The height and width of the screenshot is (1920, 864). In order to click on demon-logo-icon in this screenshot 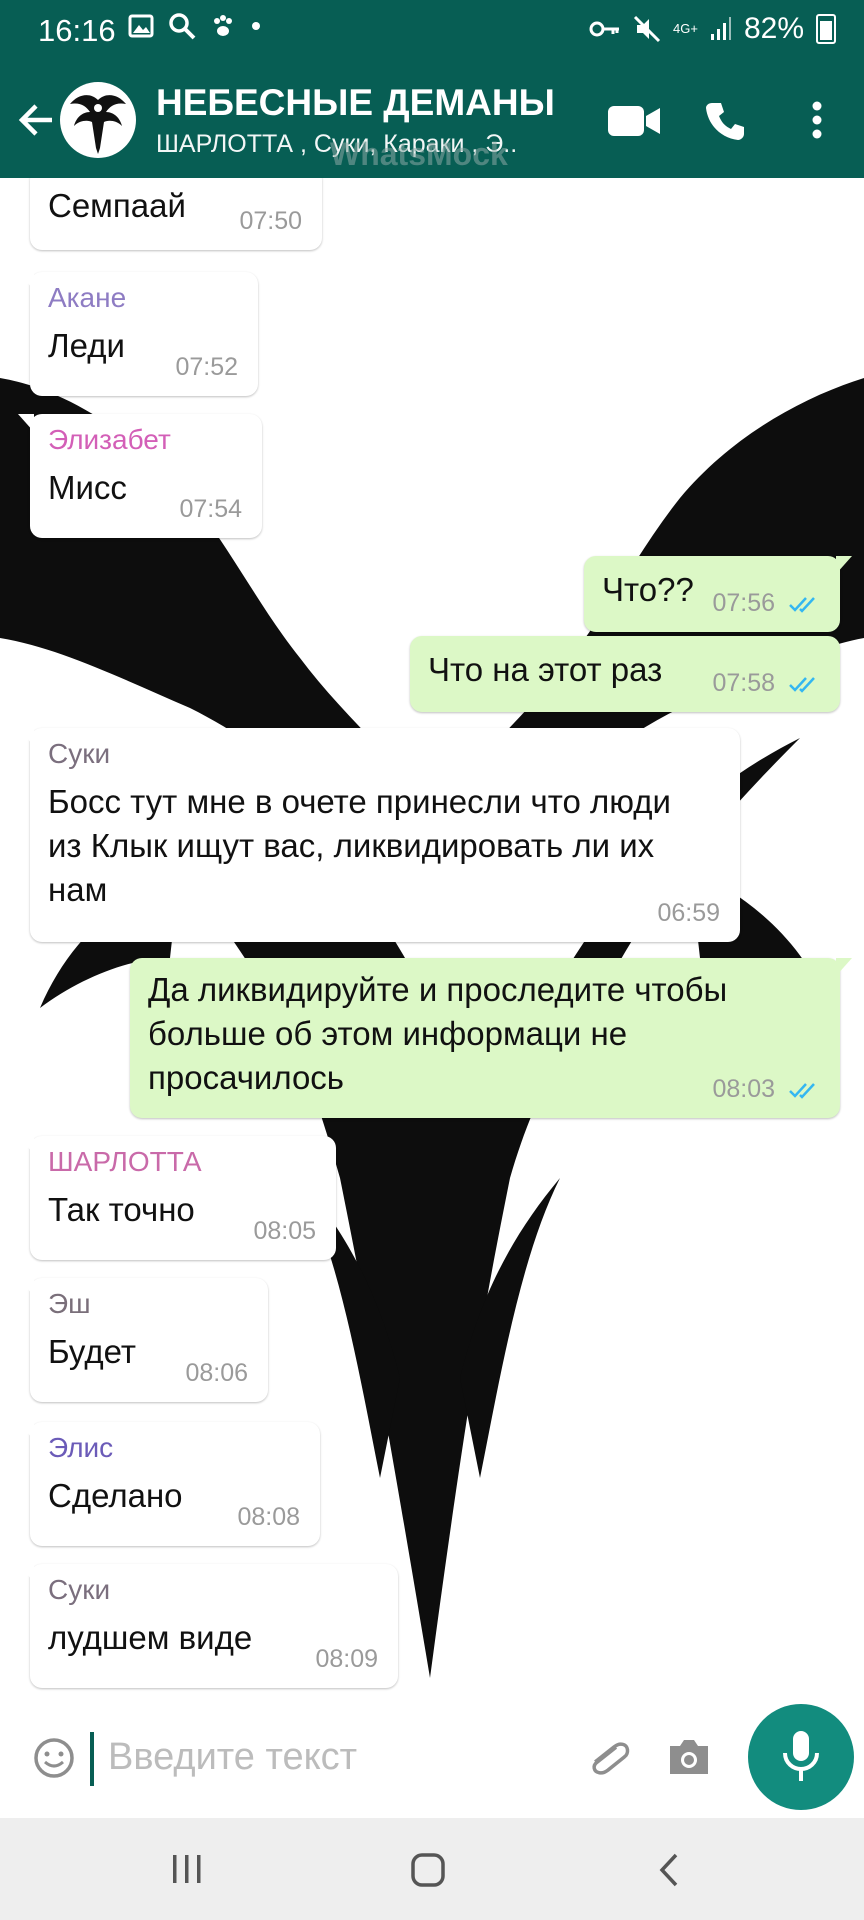, I will do `click(98, 124)`.